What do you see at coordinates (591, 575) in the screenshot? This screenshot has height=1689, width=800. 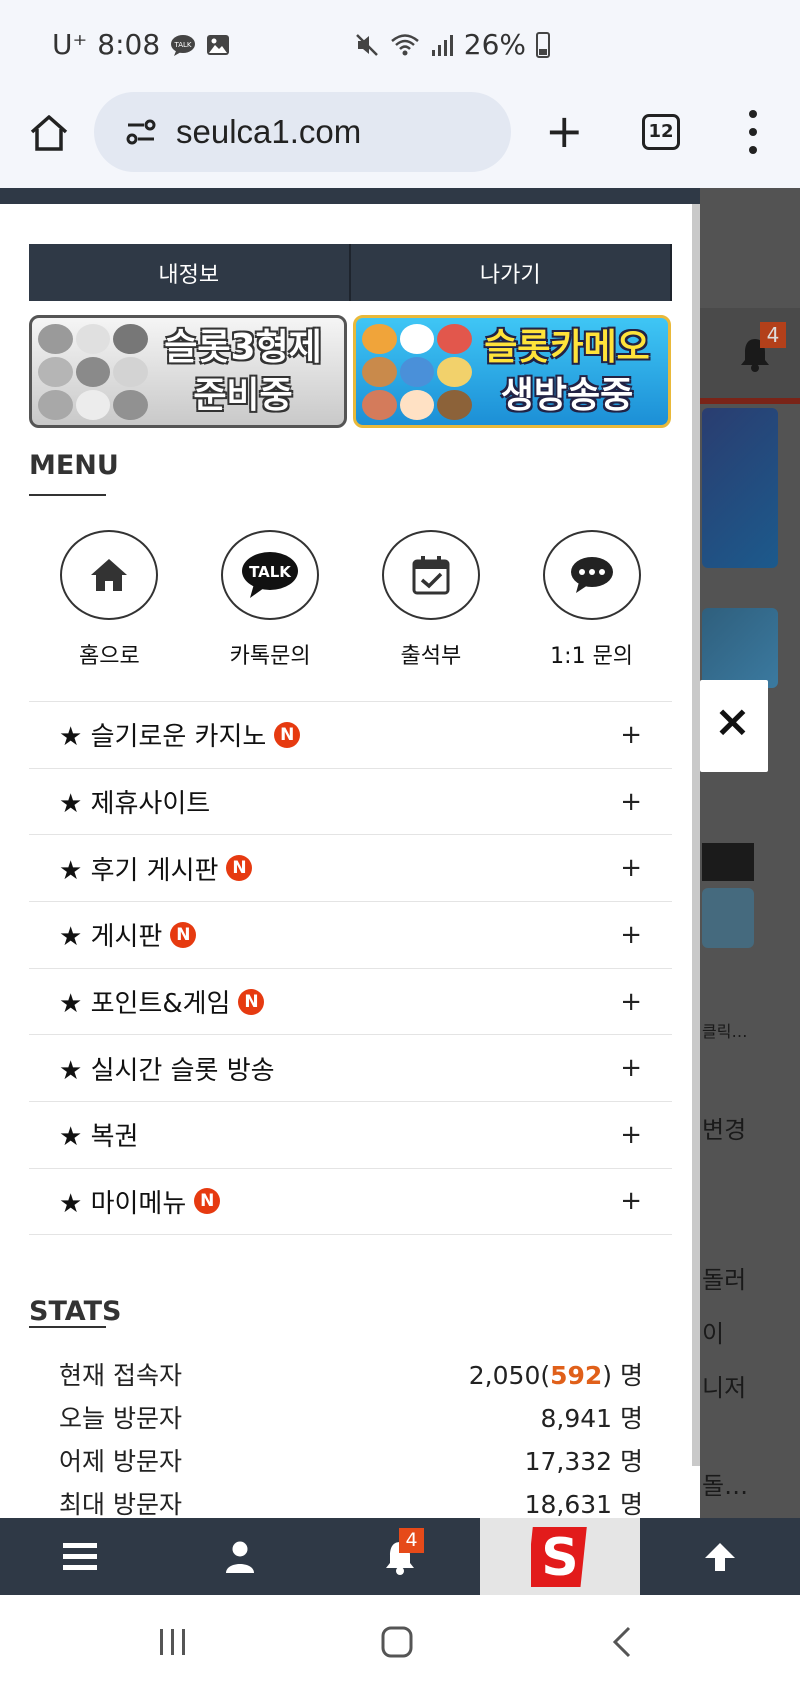 I see `icon-circle` at bounding box center [591, 575].